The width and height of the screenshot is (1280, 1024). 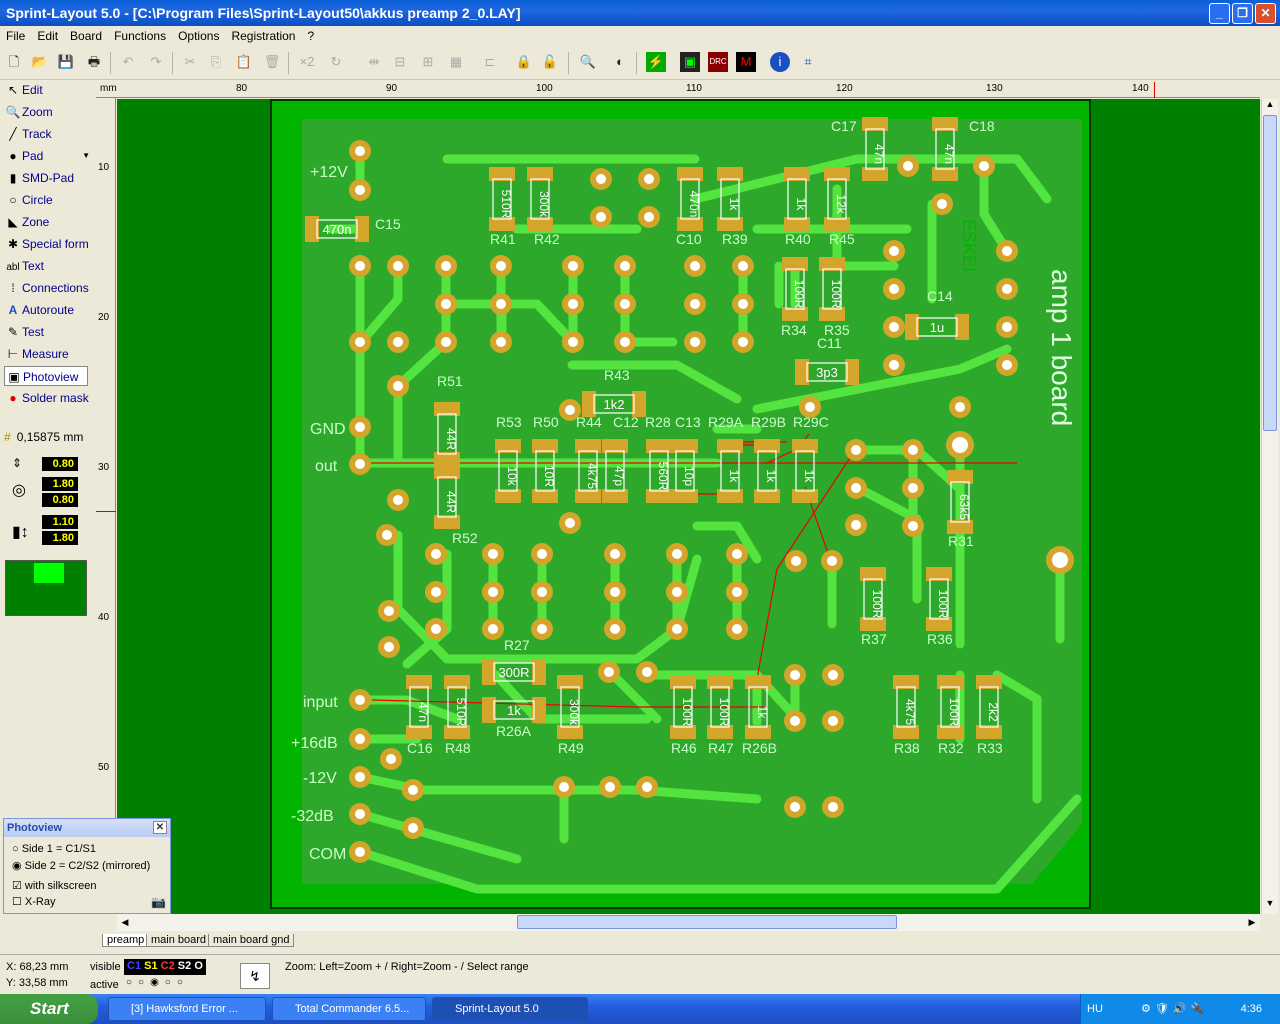 What do you see at coordinates (15, 36) in the screenshot?
I see `menu-file: File` at bounding box center [15, 36].